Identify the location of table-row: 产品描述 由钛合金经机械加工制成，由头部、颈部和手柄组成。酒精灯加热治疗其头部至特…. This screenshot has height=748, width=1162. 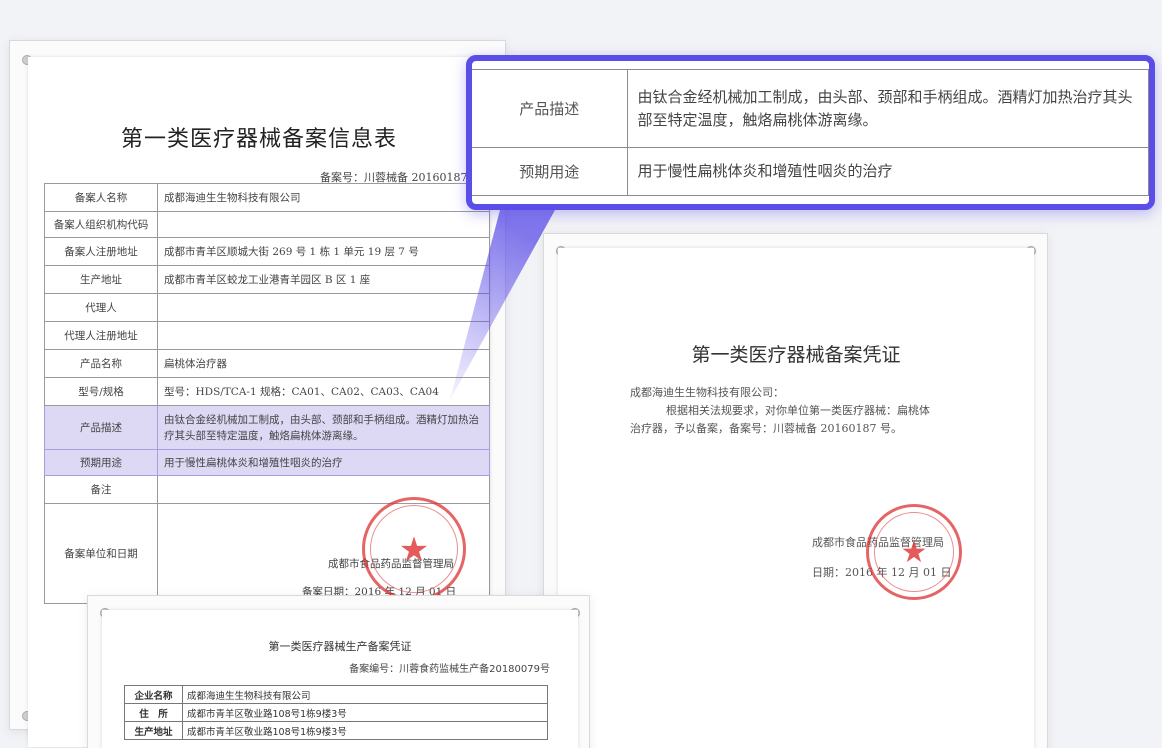
(810, 108).